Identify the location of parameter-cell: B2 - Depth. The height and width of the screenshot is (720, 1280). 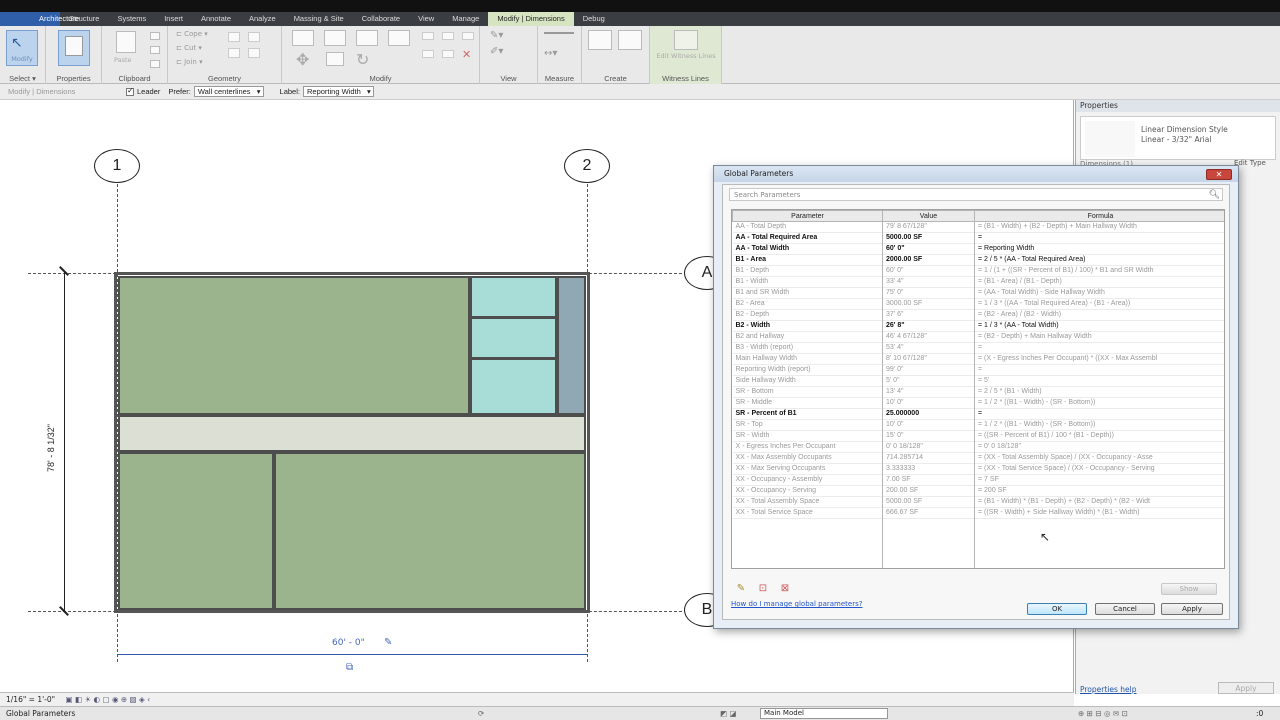
(807, 315).